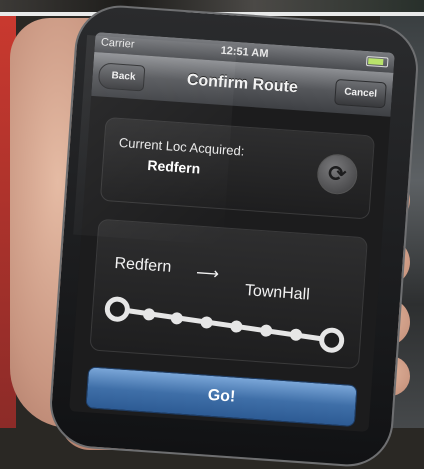 This screenshot has height=469, width=424. Describe the element at coordinates (121, 77) in the screenshot. I see `back-button: Back` at that location.